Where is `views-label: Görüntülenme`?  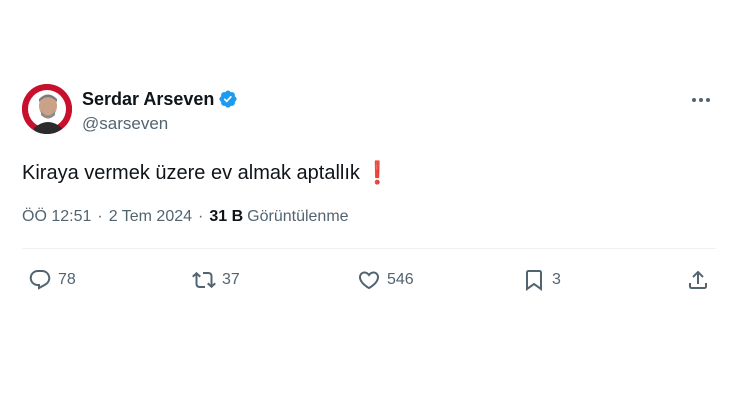
views-label: Görüntülenme is located at coordinates (298, 216).